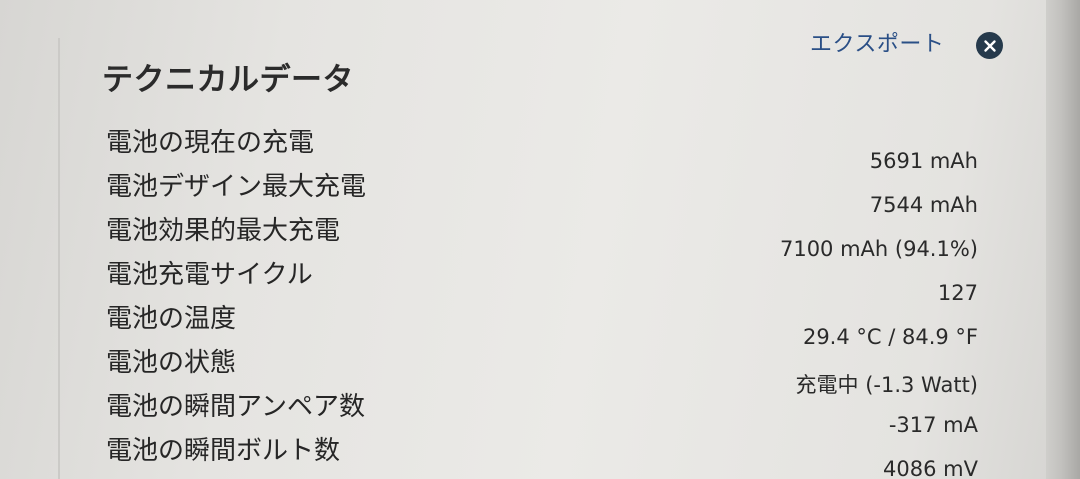  I want to click on row-label: 電池効果的最大充電, so click(223, 231).